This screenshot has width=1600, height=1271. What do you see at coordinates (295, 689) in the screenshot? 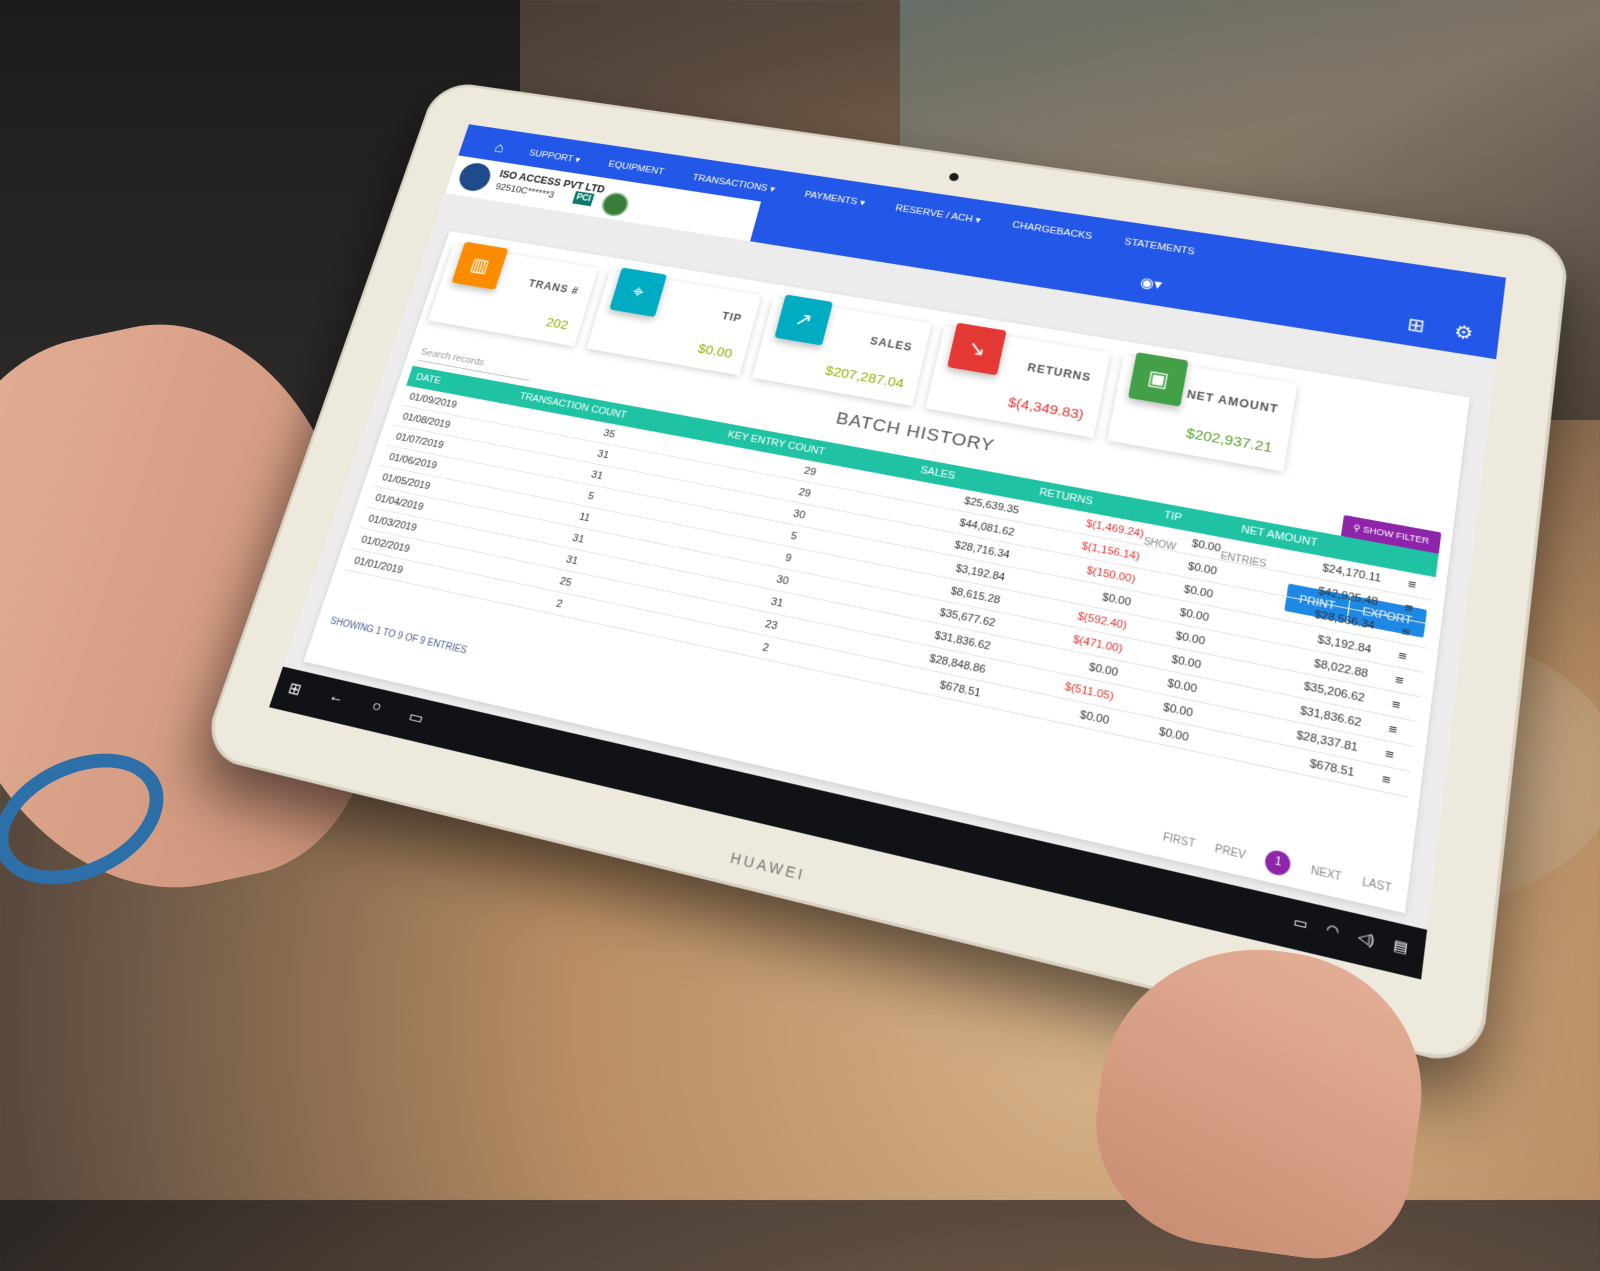
I see `windows-start-icon: ⊞` at bounding box center [295, 689].